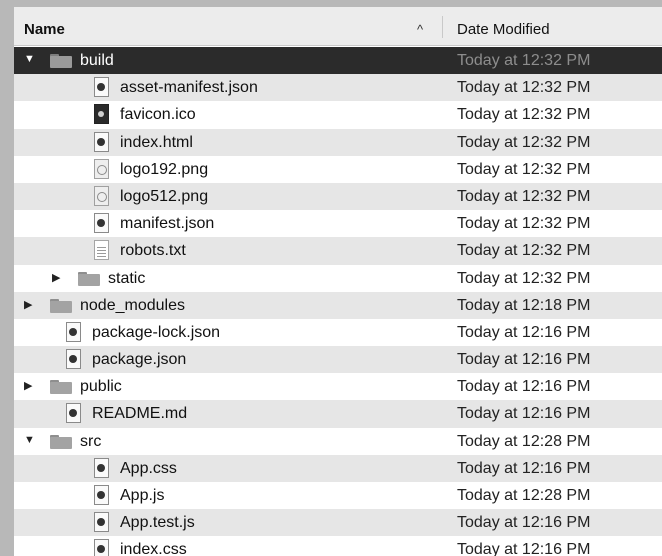 The height and width of the screenshot is (556, 662). I want to click on date-modified: Today at 12:18 PM, so click(524, 305).